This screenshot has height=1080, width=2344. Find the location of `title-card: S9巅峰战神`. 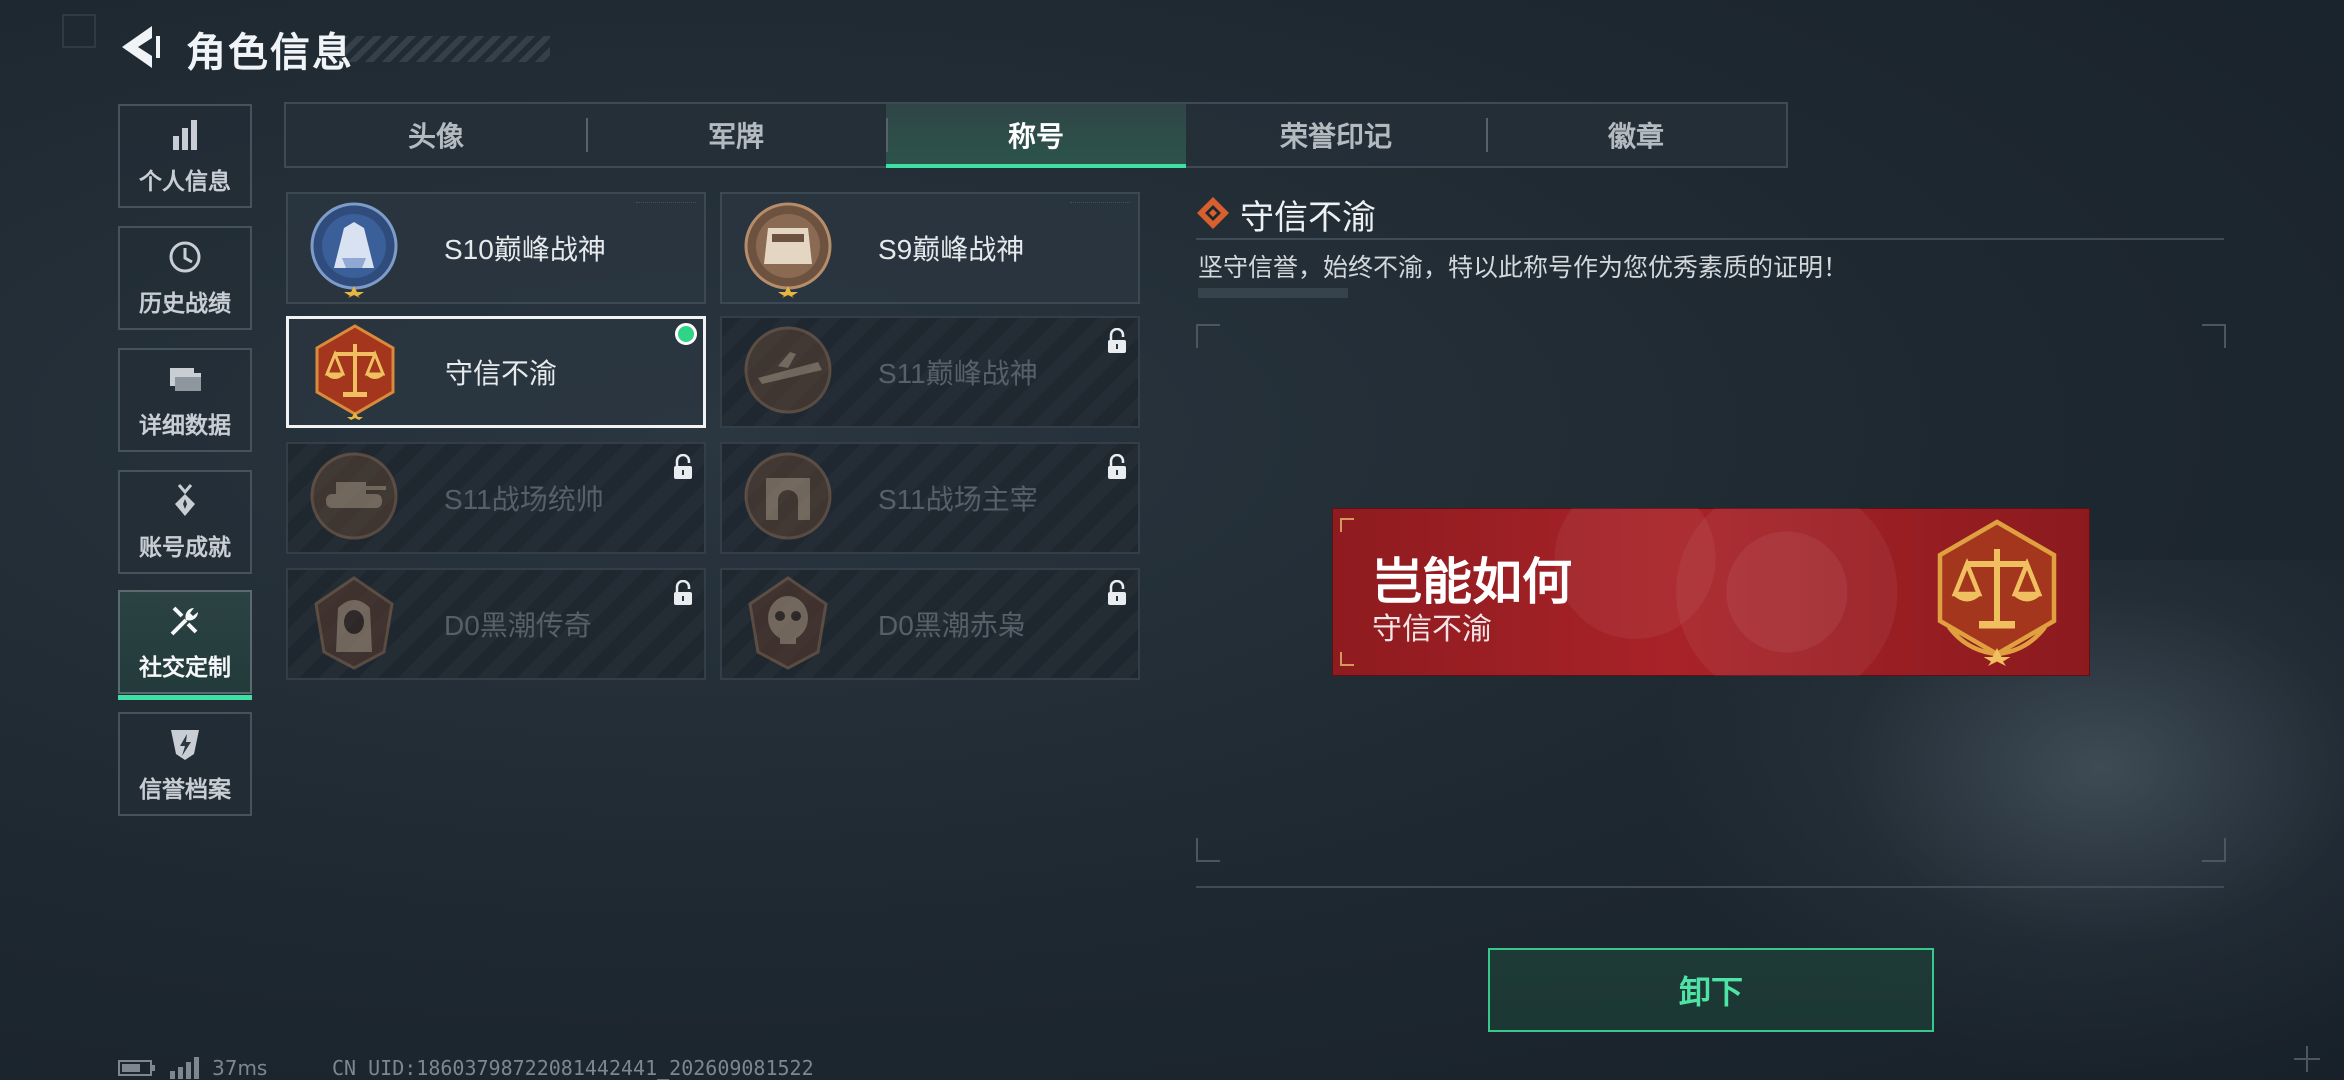

title-card: S9巅峰战神 is located at coordinates (930, 248).